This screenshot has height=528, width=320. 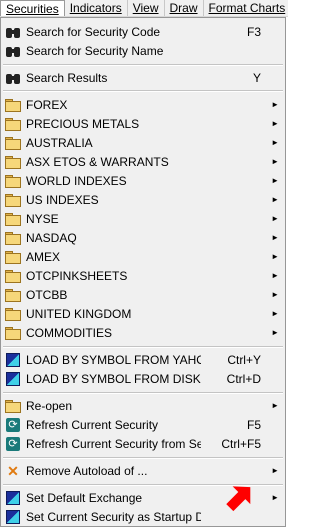 I want to click on reopen-label: Re-open, so click(x=49, y=405).